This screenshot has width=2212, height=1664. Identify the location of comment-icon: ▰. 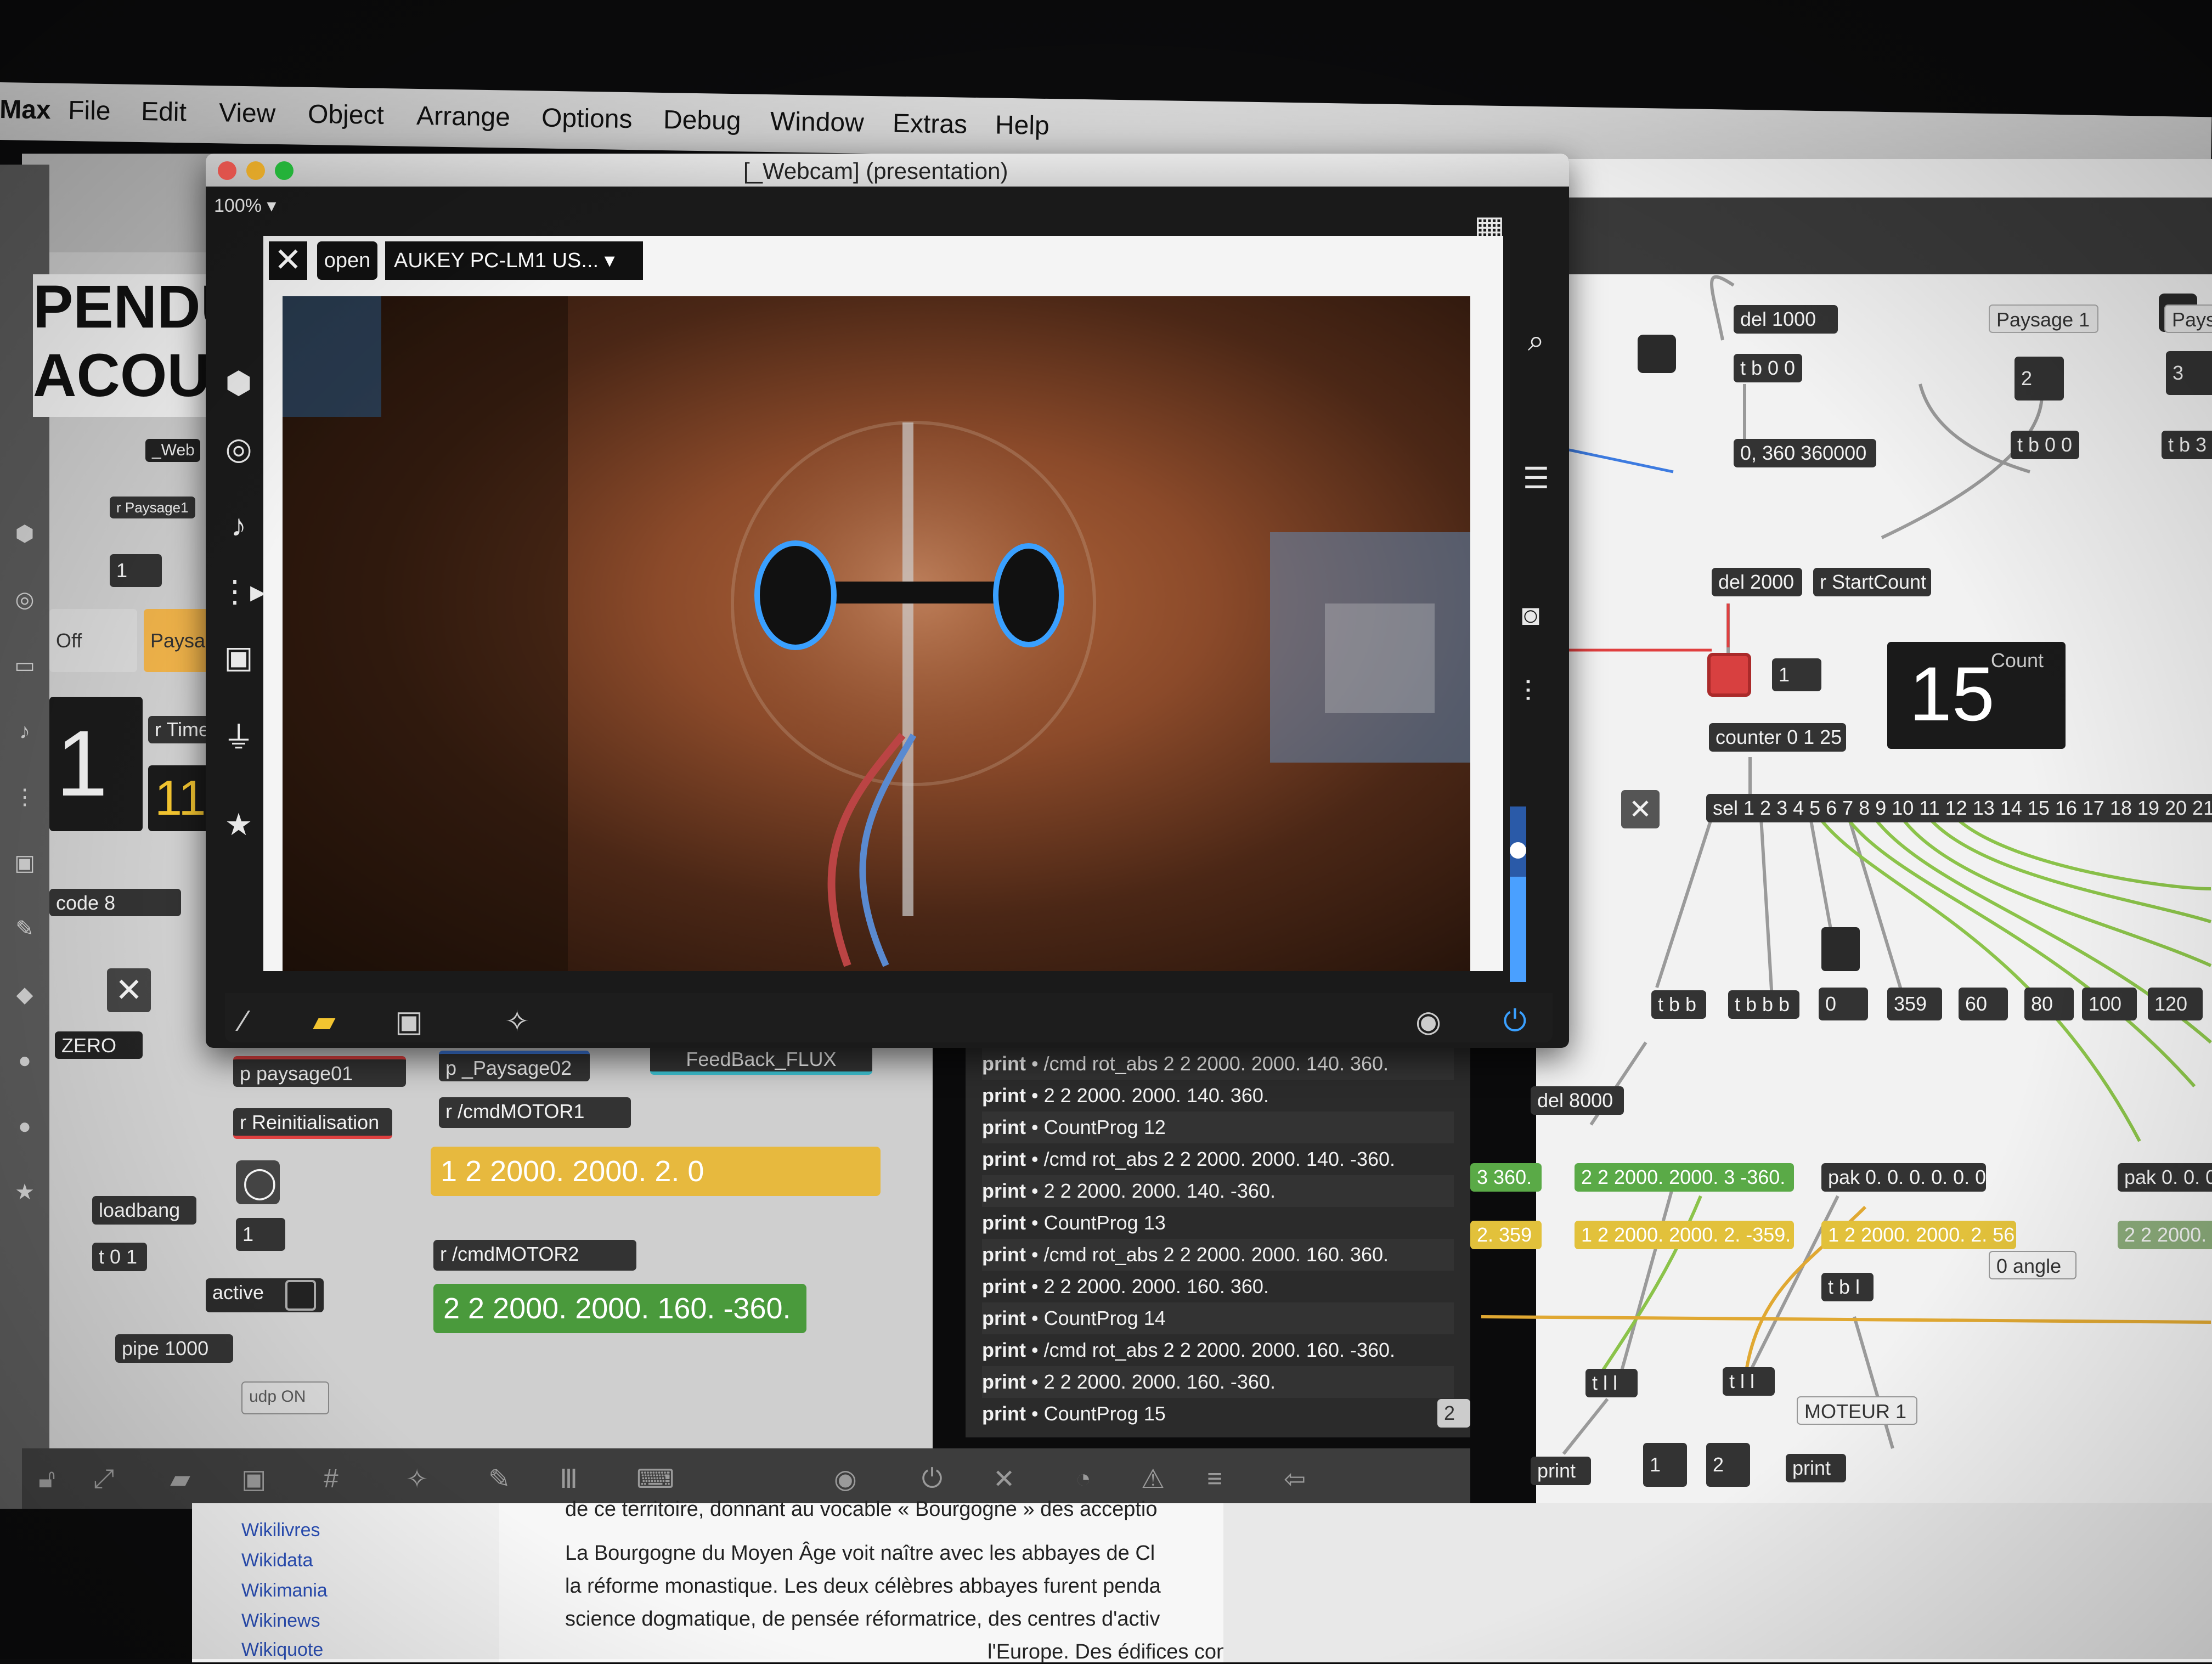
(325, 1022).